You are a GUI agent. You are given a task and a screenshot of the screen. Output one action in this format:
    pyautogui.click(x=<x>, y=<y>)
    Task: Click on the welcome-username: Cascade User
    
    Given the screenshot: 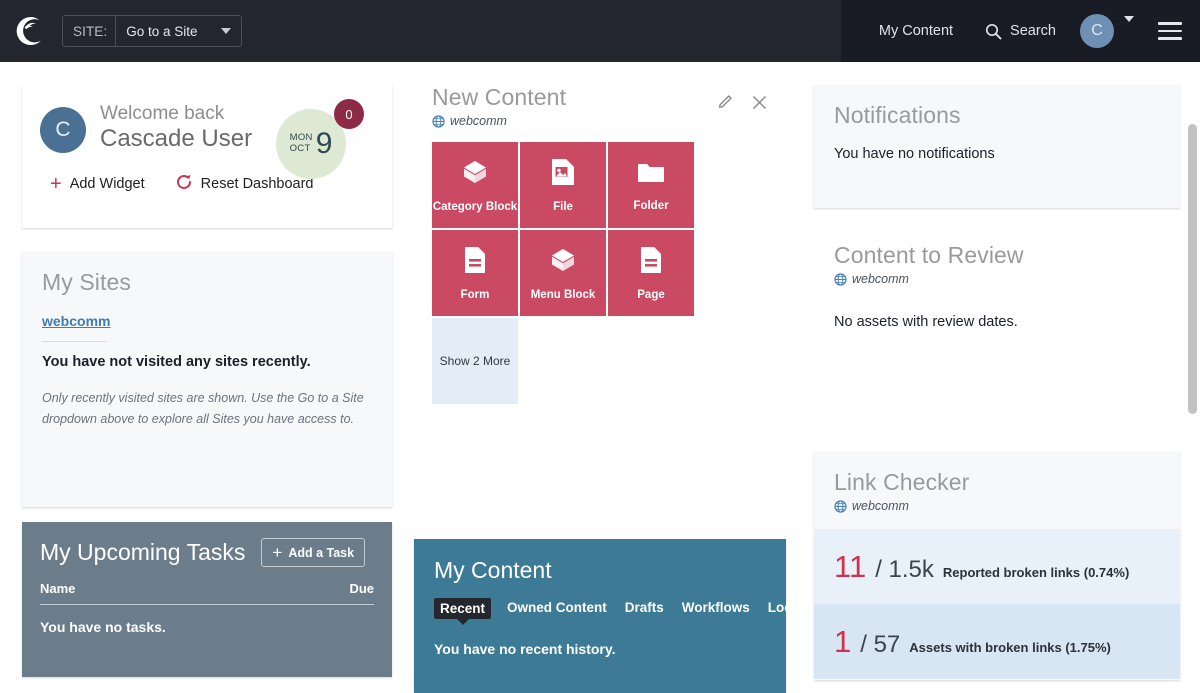 What is the action you would take?
    pyautogui.click(x=176, y=138)
    